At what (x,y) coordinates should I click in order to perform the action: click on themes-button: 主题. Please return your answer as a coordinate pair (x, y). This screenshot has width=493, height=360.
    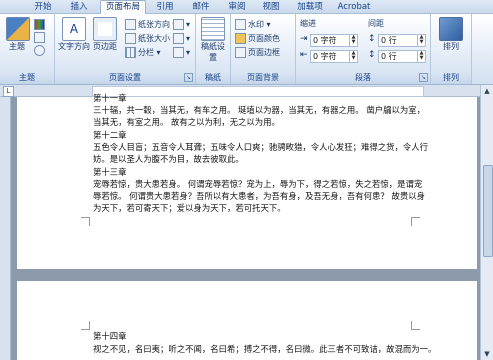
    Looking at the image, I should click on (18, 34).